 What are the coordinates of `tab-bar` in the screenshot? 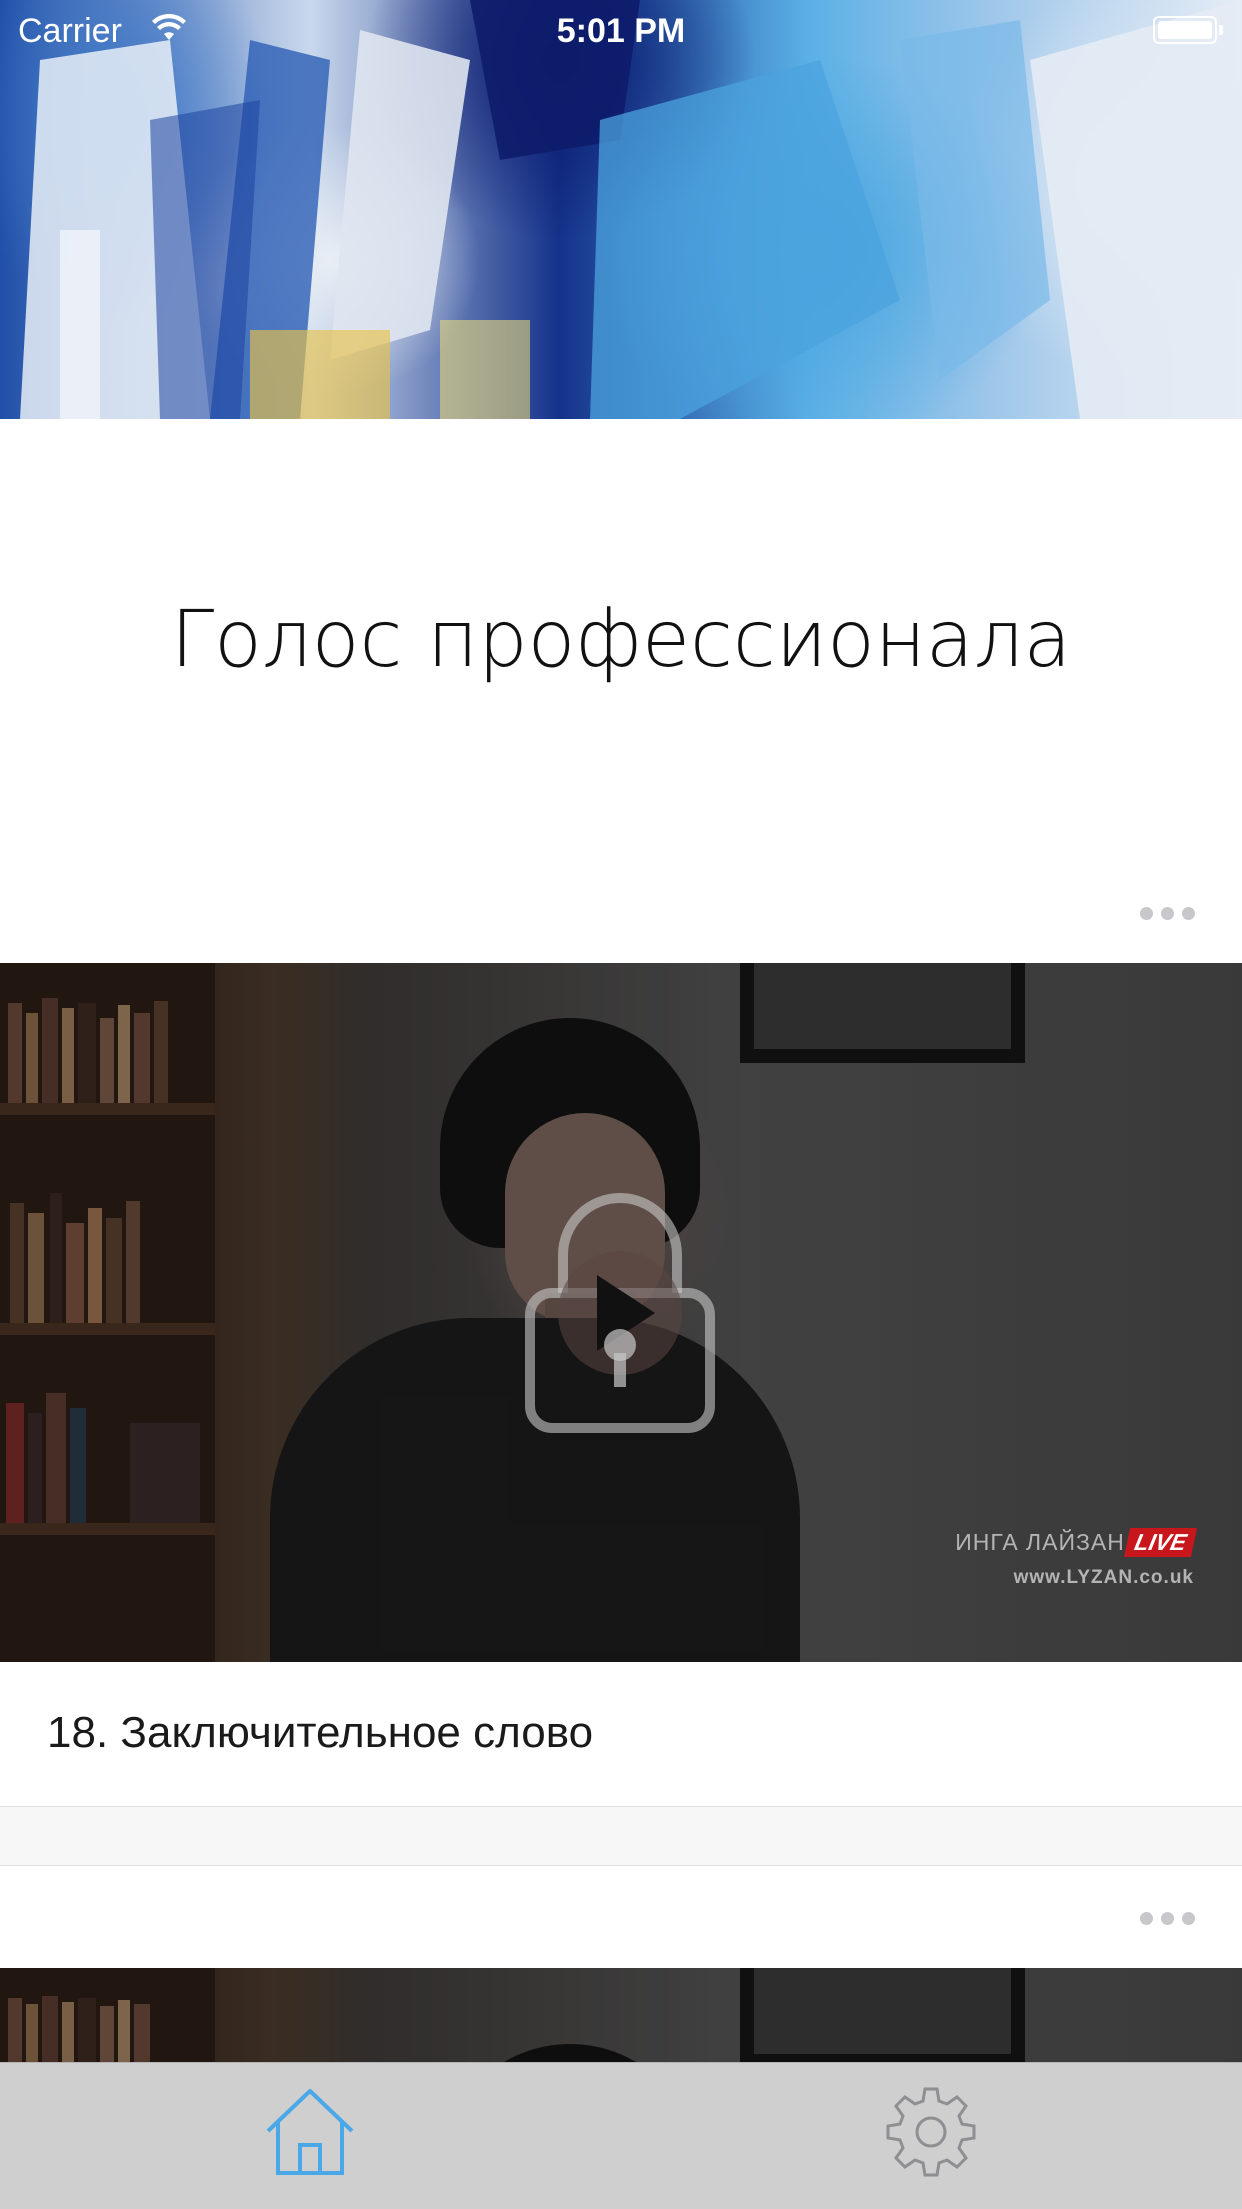 It's located at (621, 2135).